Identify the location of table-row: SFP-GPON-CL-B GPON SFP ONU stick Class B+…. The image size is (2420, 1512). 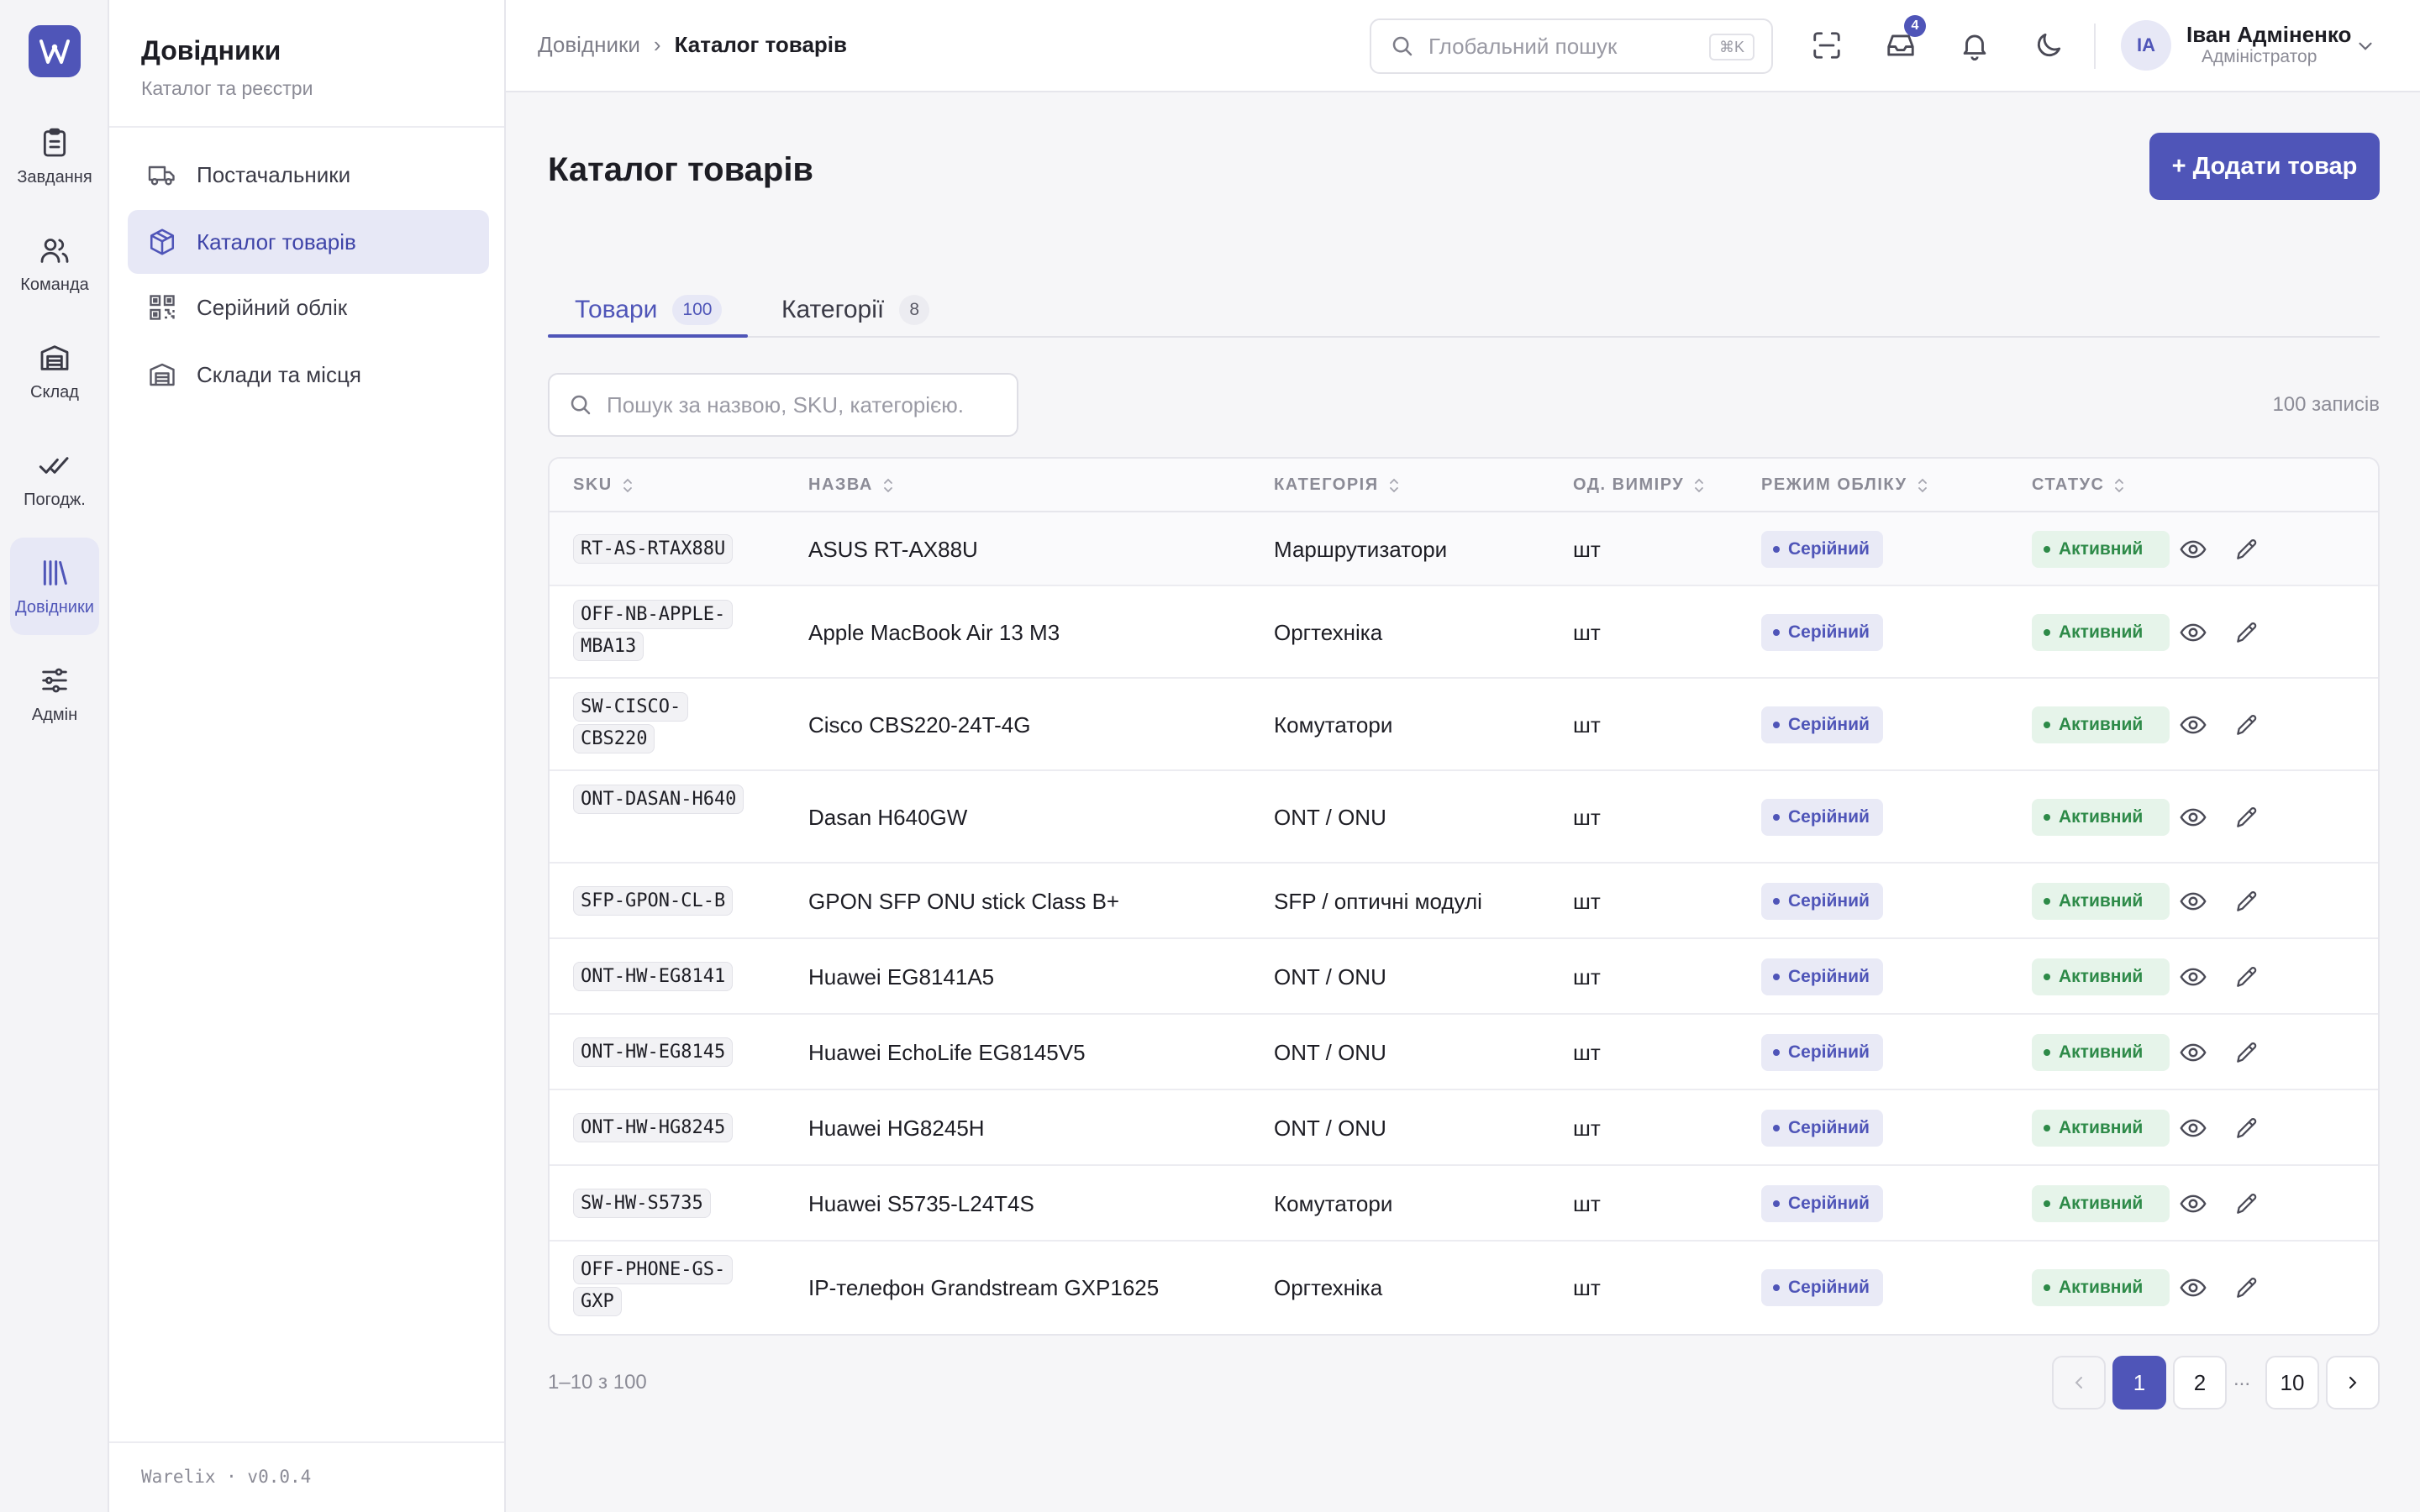
(1464, 901).